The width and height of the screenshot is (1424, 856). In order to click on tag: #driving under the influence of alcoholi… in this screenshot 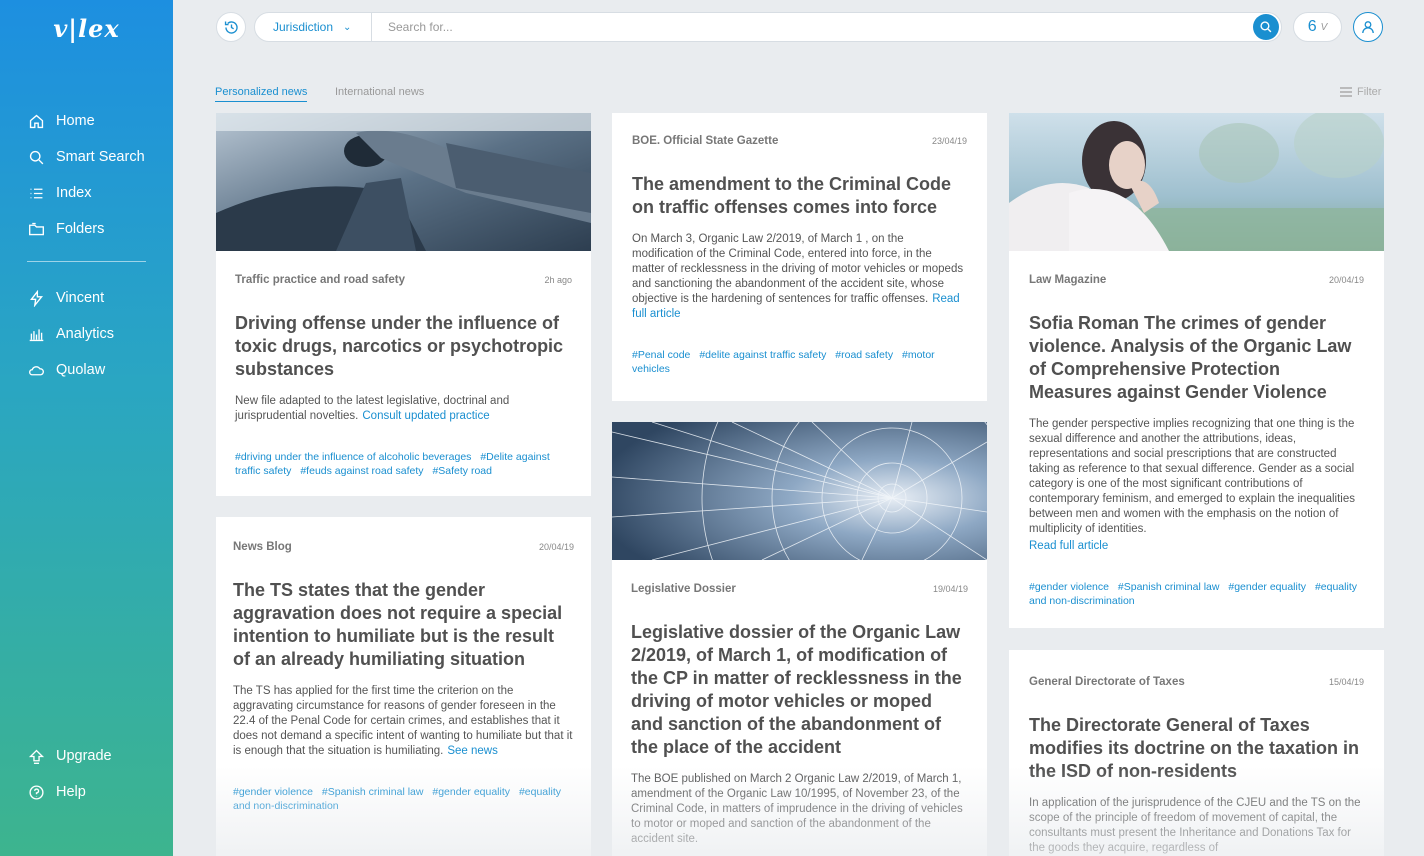, I will do `click(353, 457)`.